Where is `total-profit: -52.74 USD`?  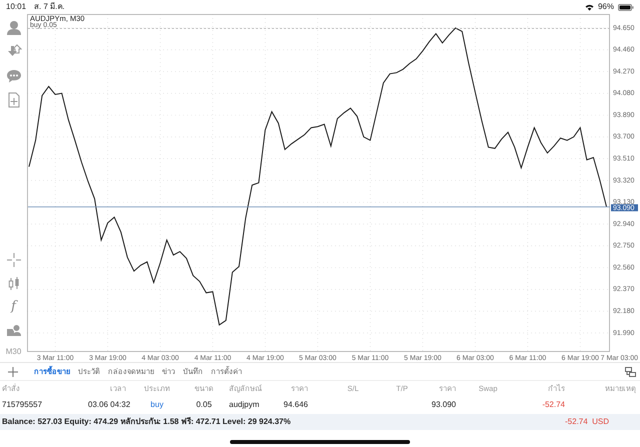
total-profit: -52.74 USD is located at coordinates (587, 422).